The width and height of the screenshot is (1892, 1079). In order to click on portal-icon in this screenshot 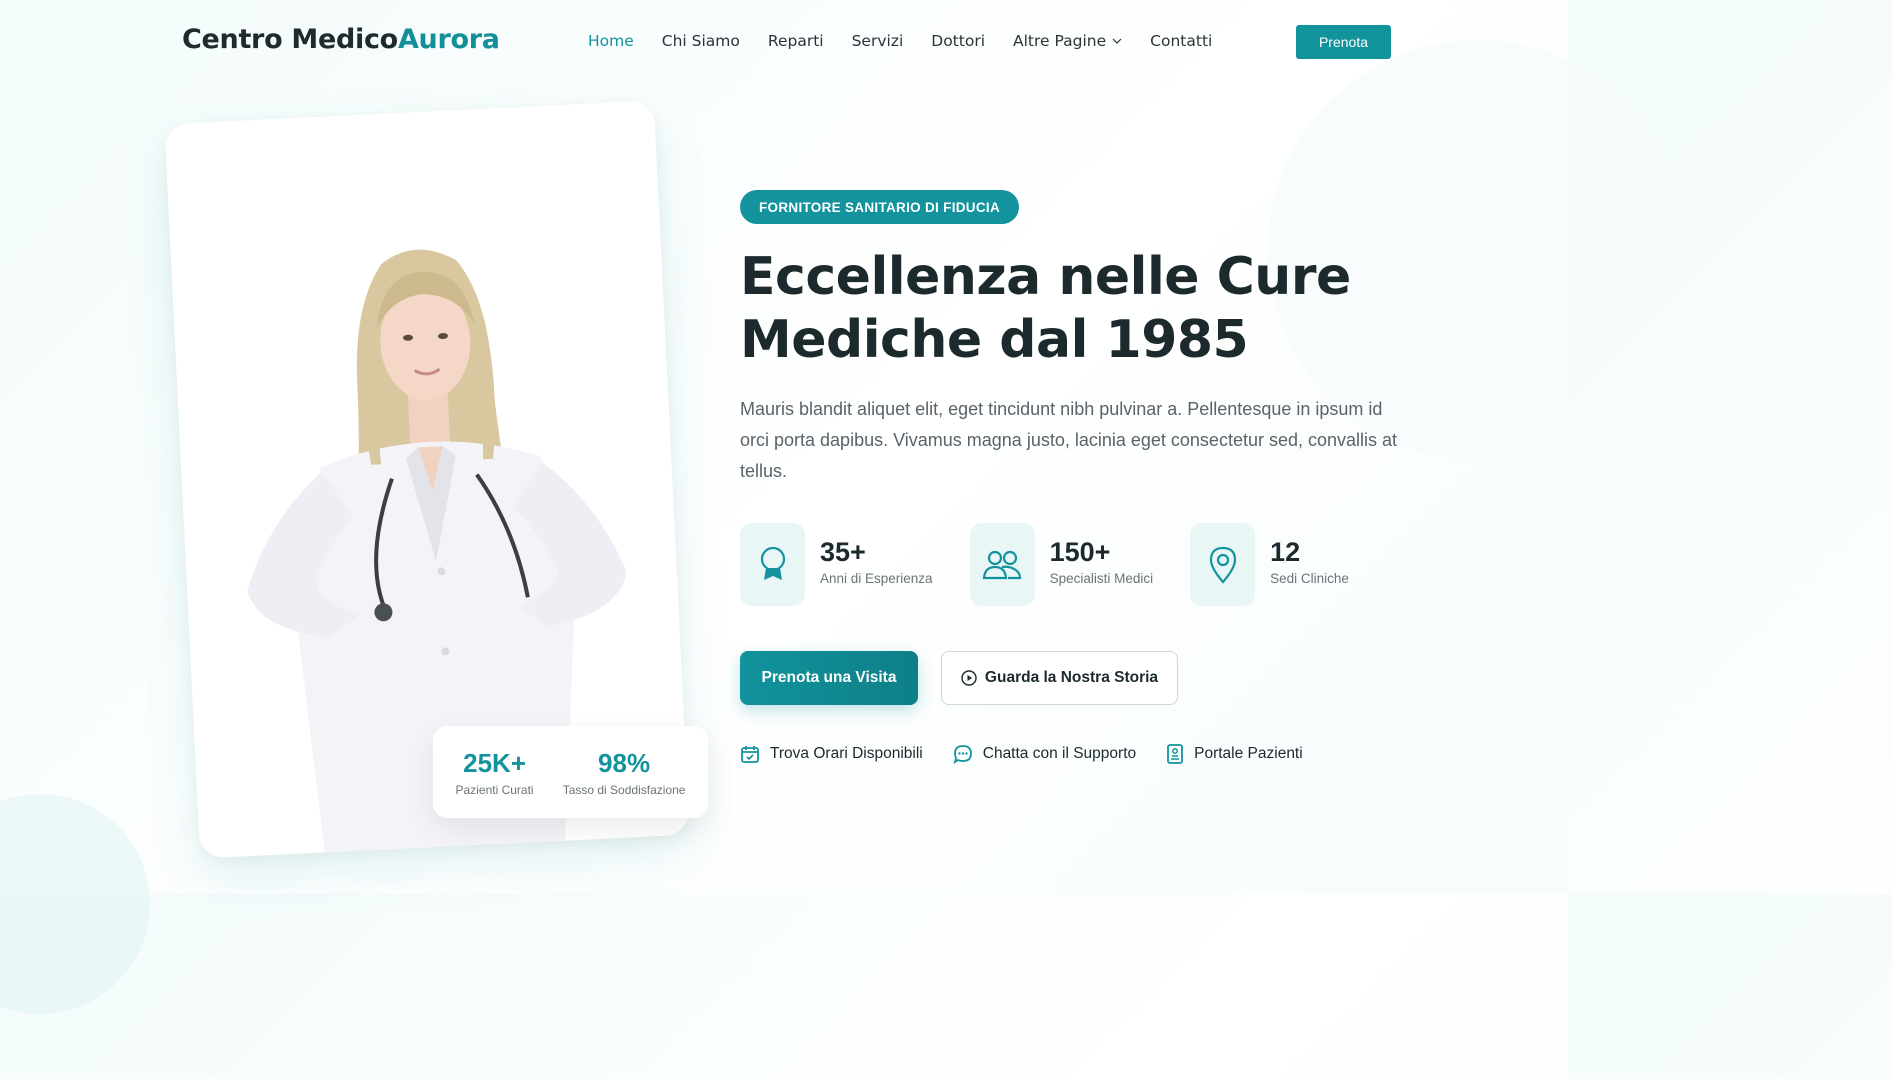, I will do `click(1175, 754)`.